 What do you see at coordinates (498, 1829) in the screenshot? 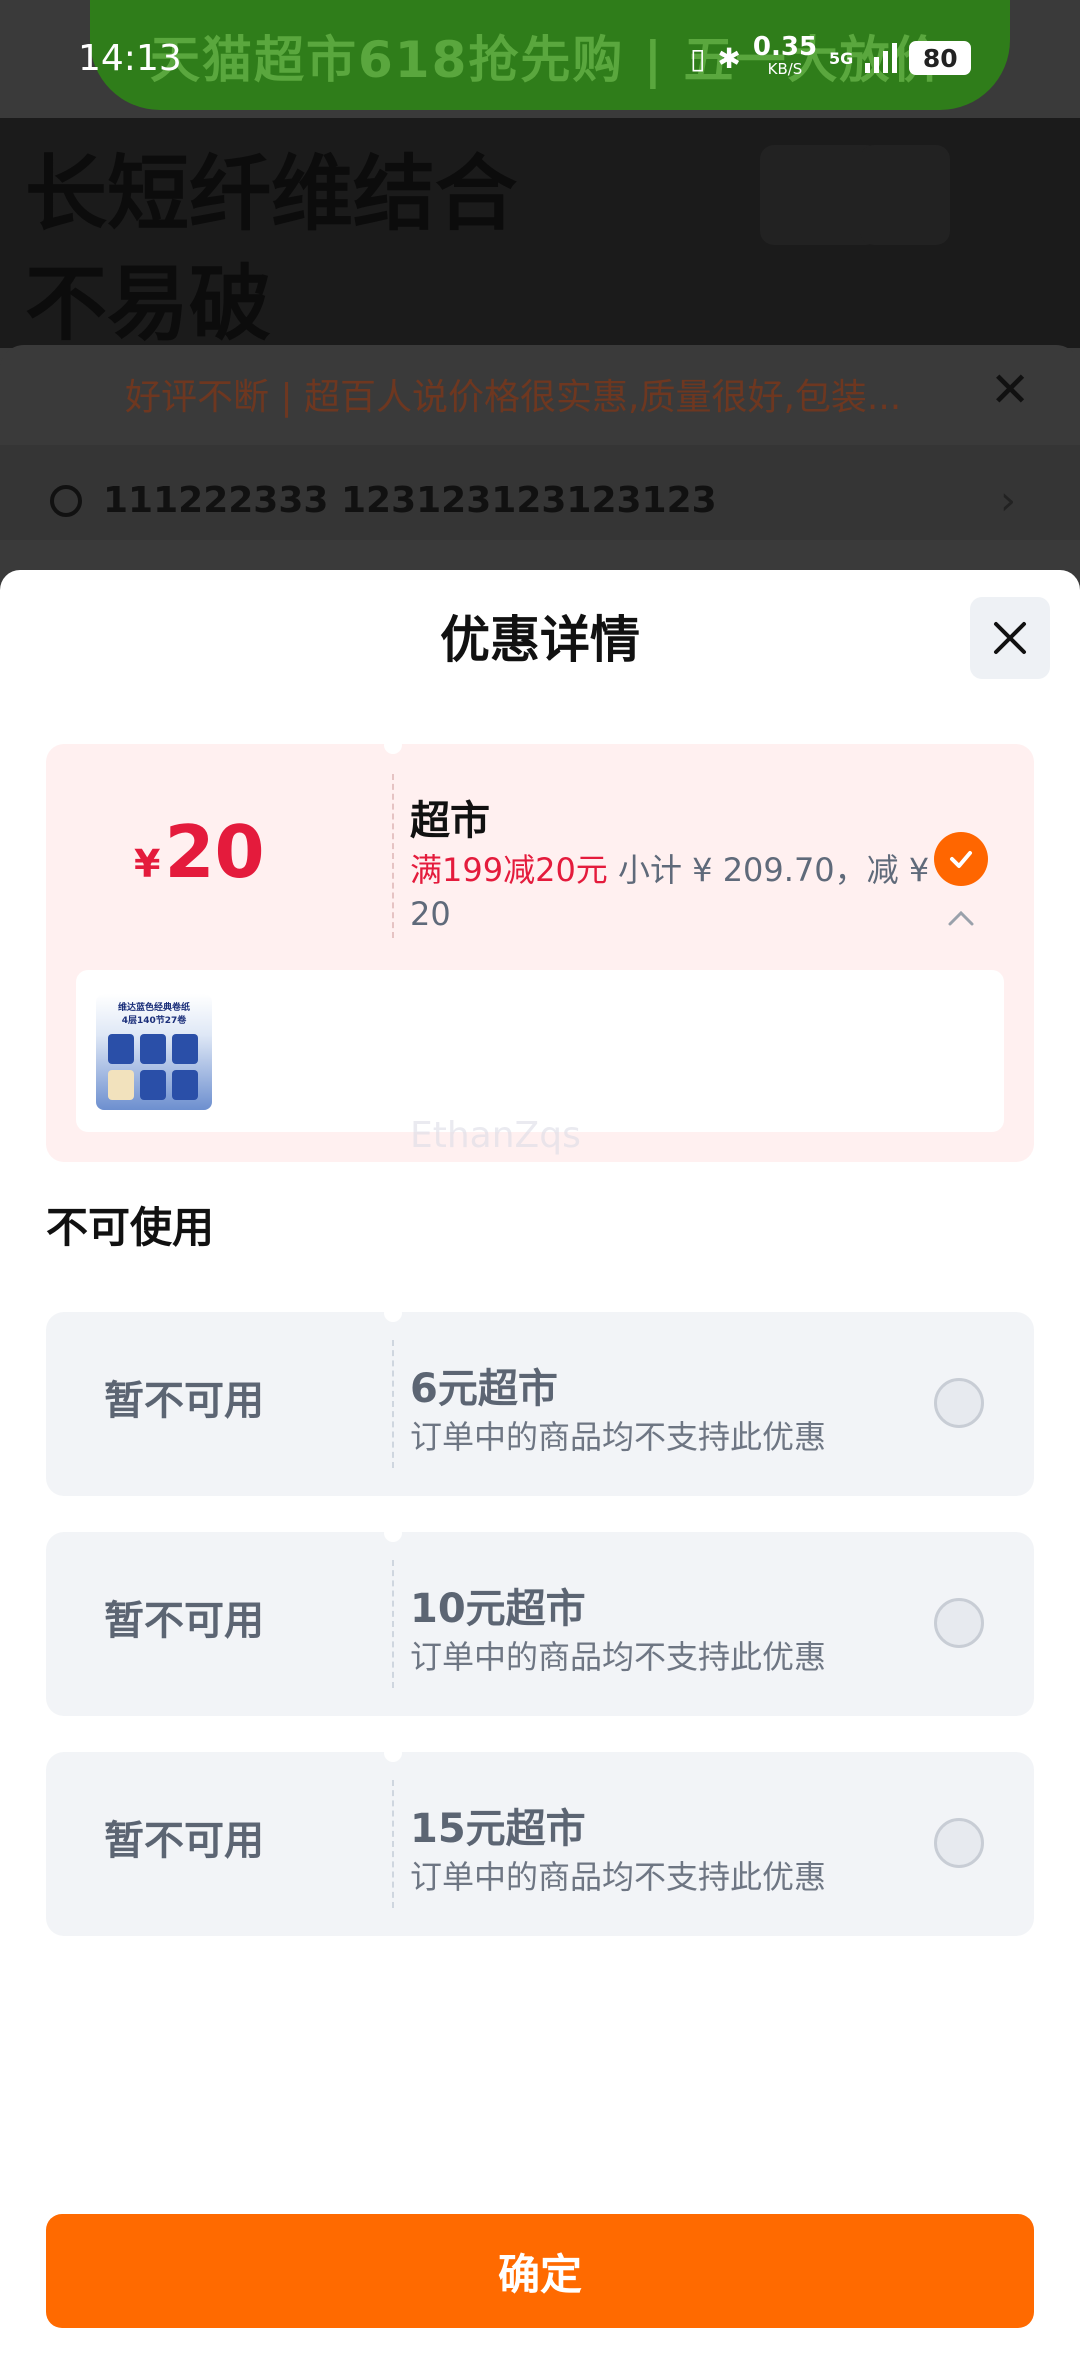
I see `coupon-name: 15元超市` at bounding box center [498, 1829].